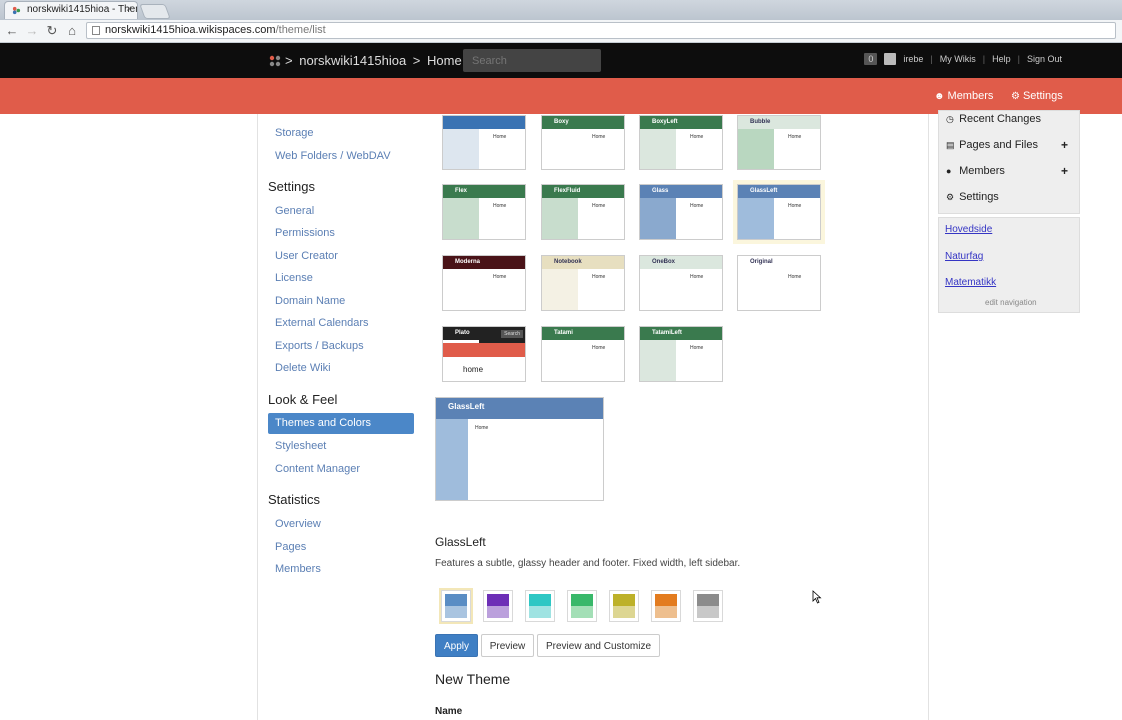  Describe the element at coordinates (352, 60) in the screenshot. I see `breadcrumb-wiki: norskwiki1415hioa` at that location.